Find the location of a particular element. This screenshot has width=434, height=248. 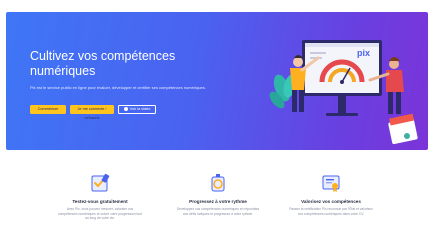

pix-logo: pix is located at coordinates (363, 53).